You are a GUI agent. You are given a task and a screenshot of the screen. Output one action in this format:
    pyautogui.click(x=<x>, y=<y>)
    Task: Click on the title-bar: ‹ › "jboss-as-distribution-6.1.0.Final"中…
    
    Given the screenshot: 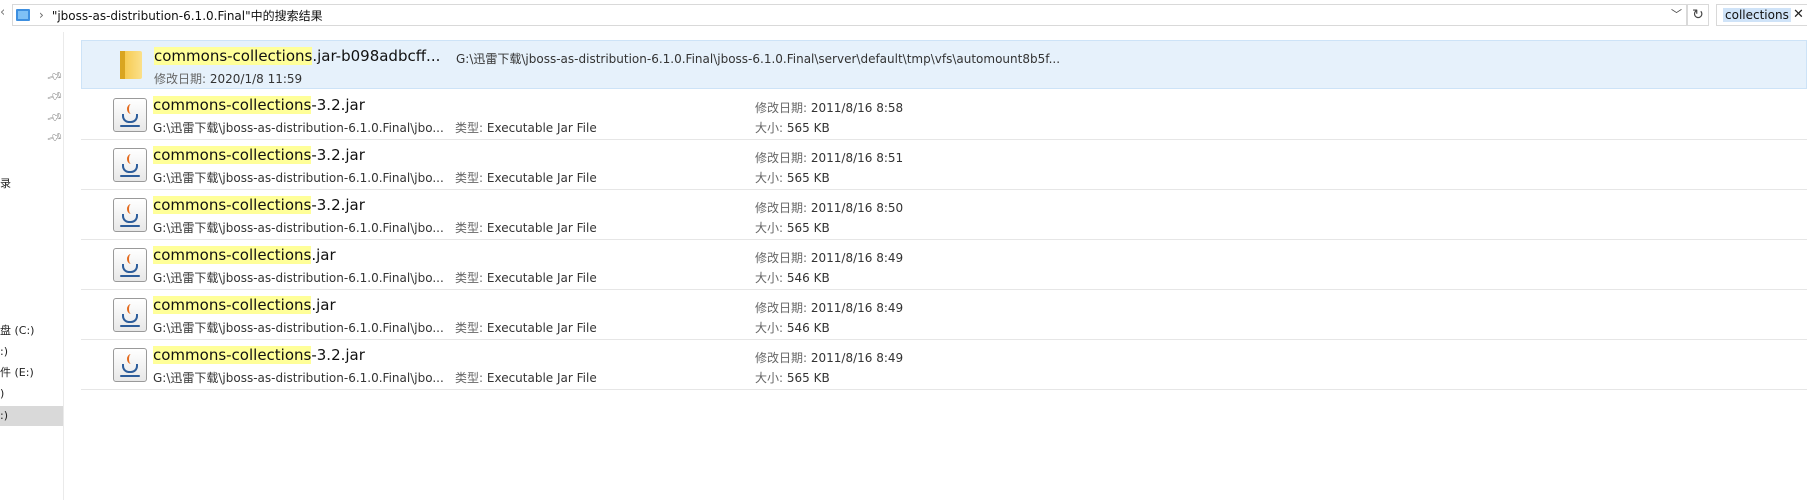 What is the action you would take?
    pyautogui.click(x=903, y=15)
    